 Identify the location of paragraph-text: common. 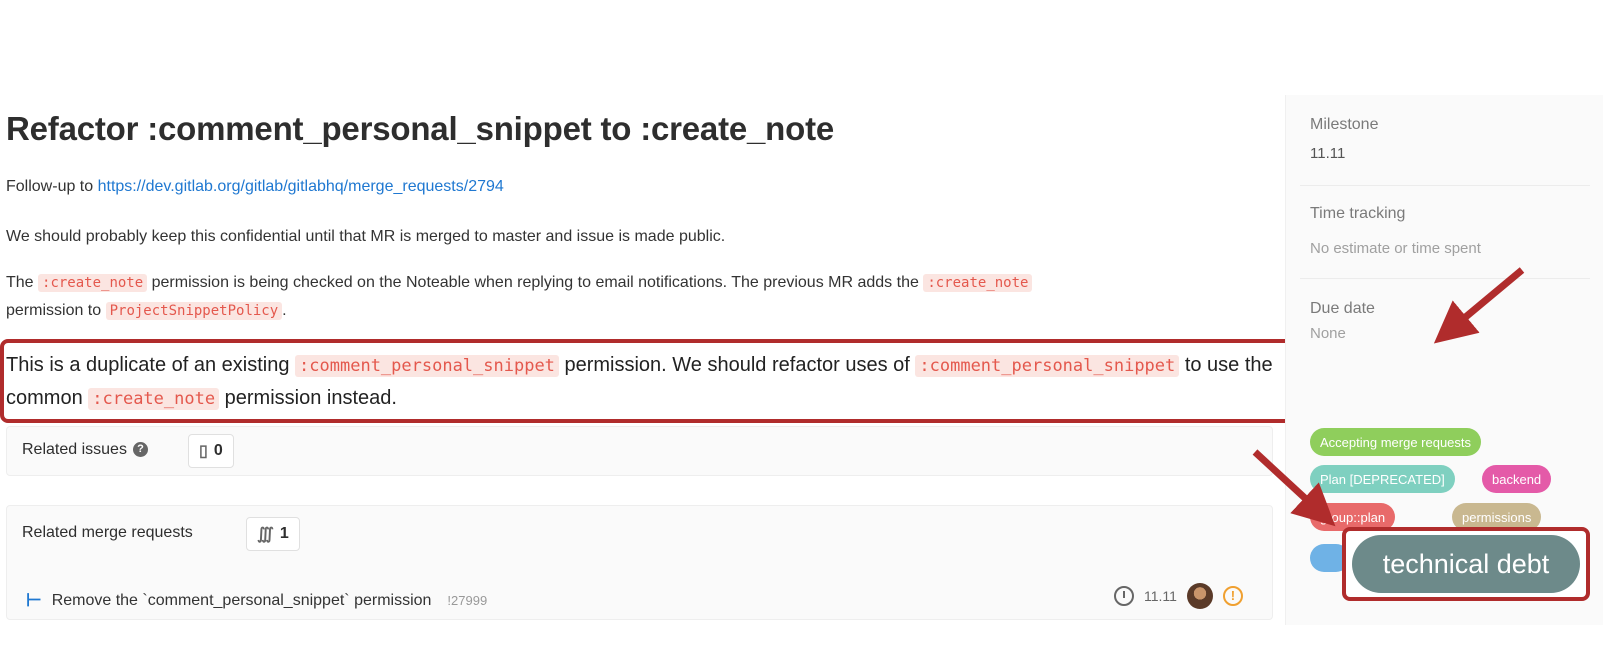
(47, 398).